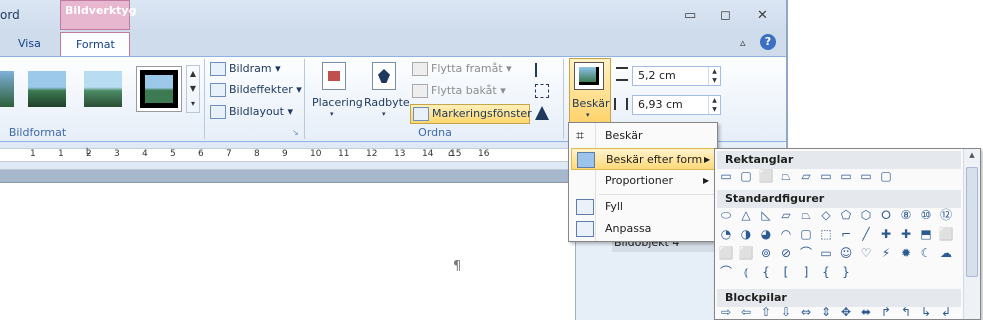  I want to click on shape-icon: ◺, so click(766, 215).